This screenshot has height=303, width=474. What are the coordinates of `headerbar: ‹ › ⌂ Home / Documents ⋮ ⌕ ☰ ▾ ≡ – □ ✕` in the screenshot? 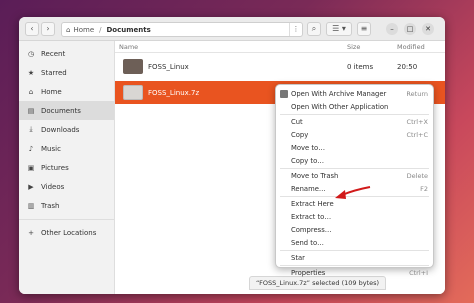 It's located at (232, 29).